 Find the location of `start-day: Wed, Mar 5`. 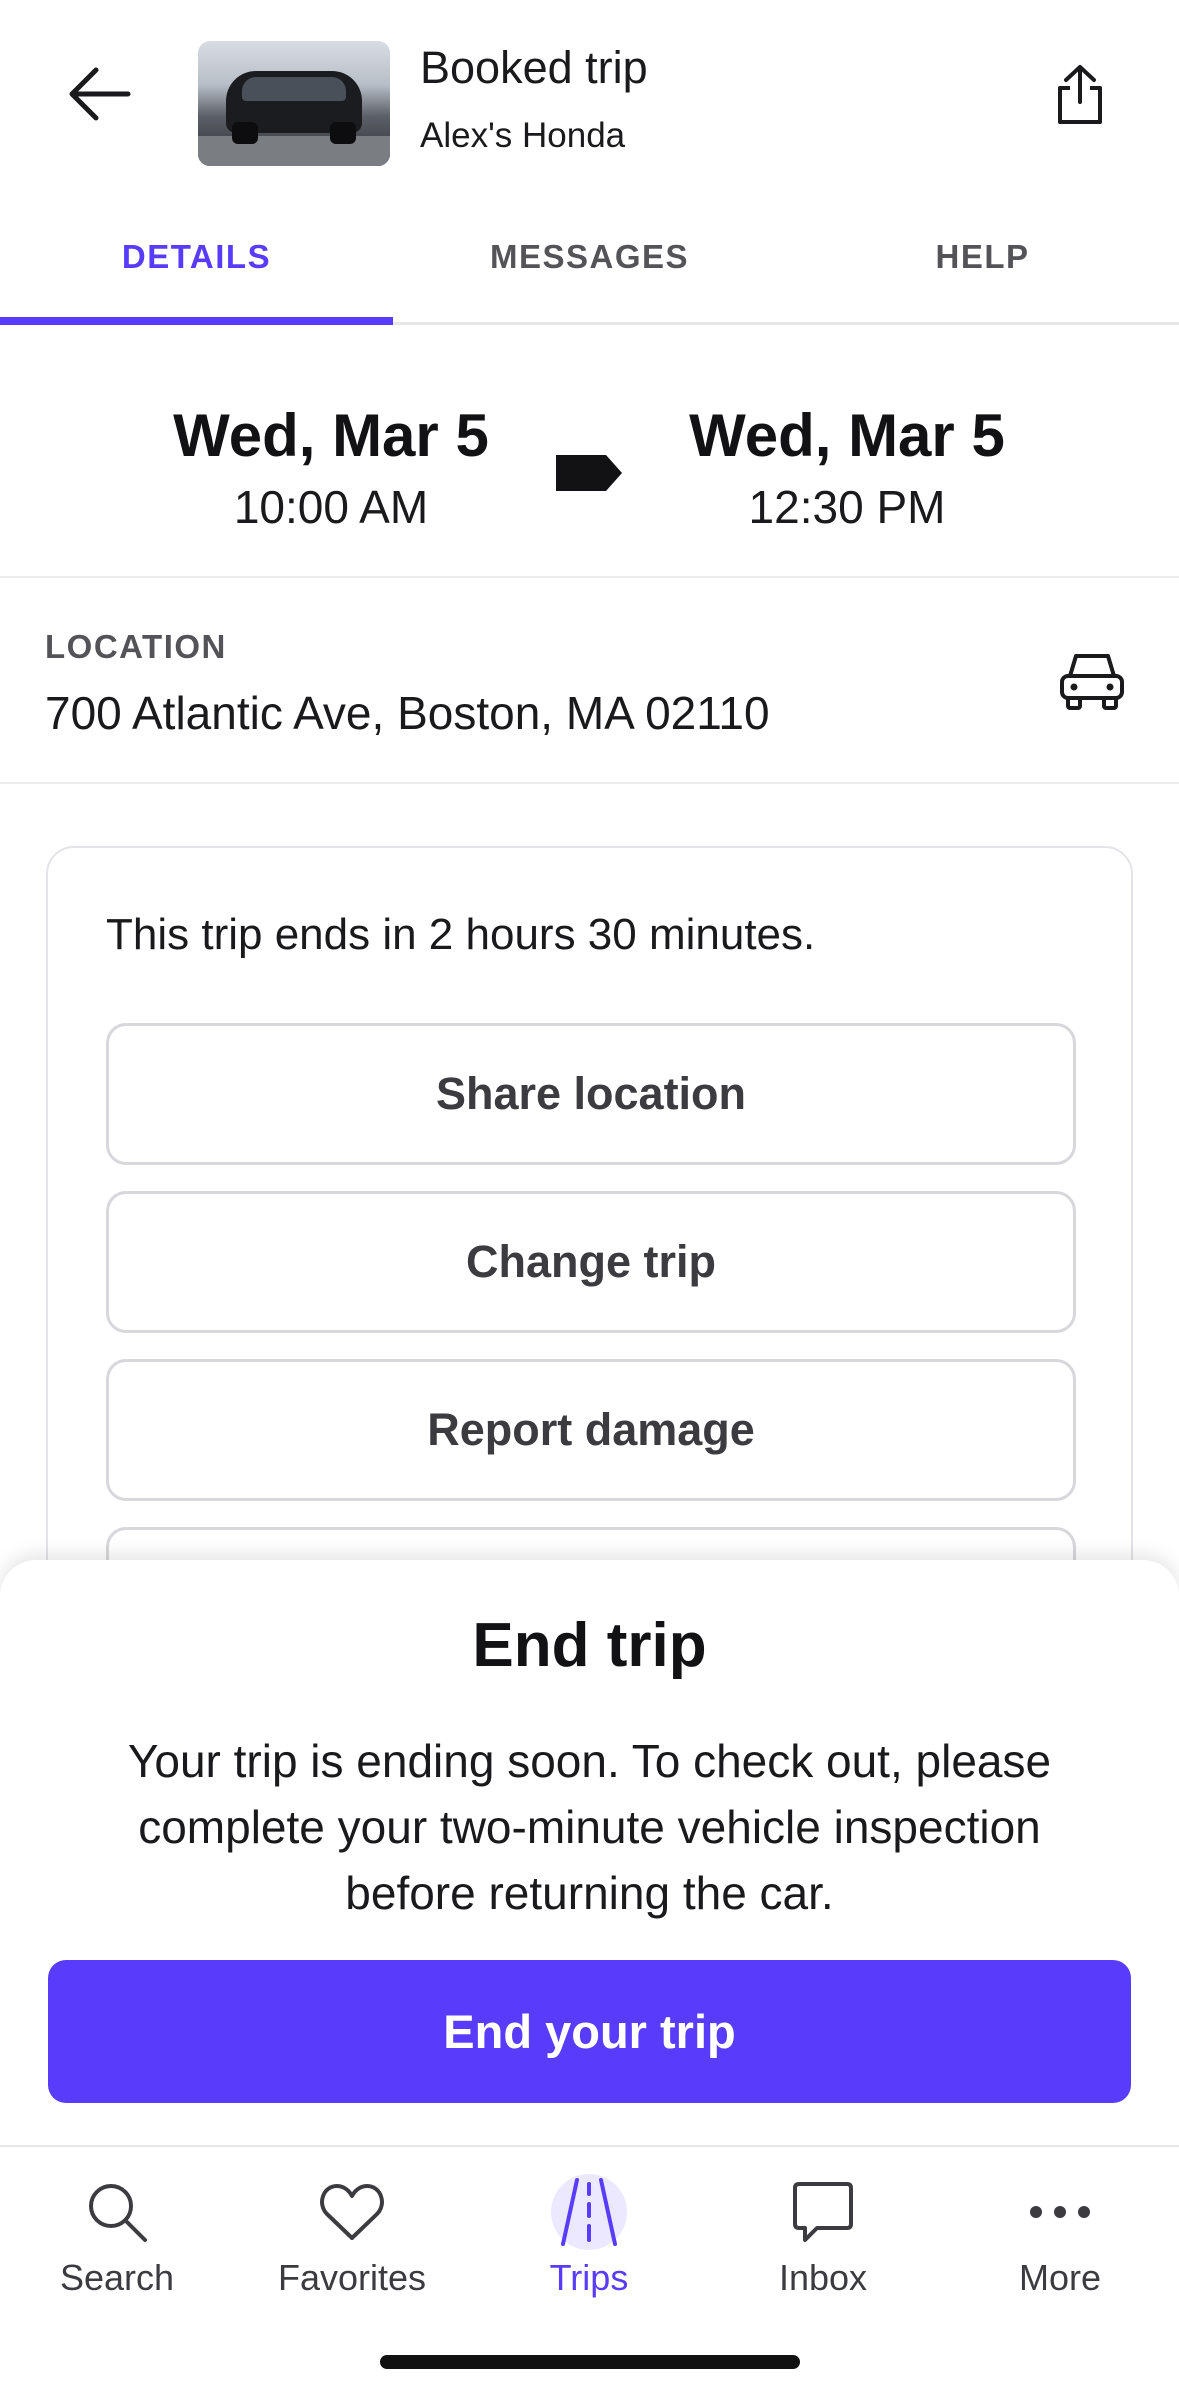

start-day: Wed, Mar 5 is located at coordinates (331, 435).